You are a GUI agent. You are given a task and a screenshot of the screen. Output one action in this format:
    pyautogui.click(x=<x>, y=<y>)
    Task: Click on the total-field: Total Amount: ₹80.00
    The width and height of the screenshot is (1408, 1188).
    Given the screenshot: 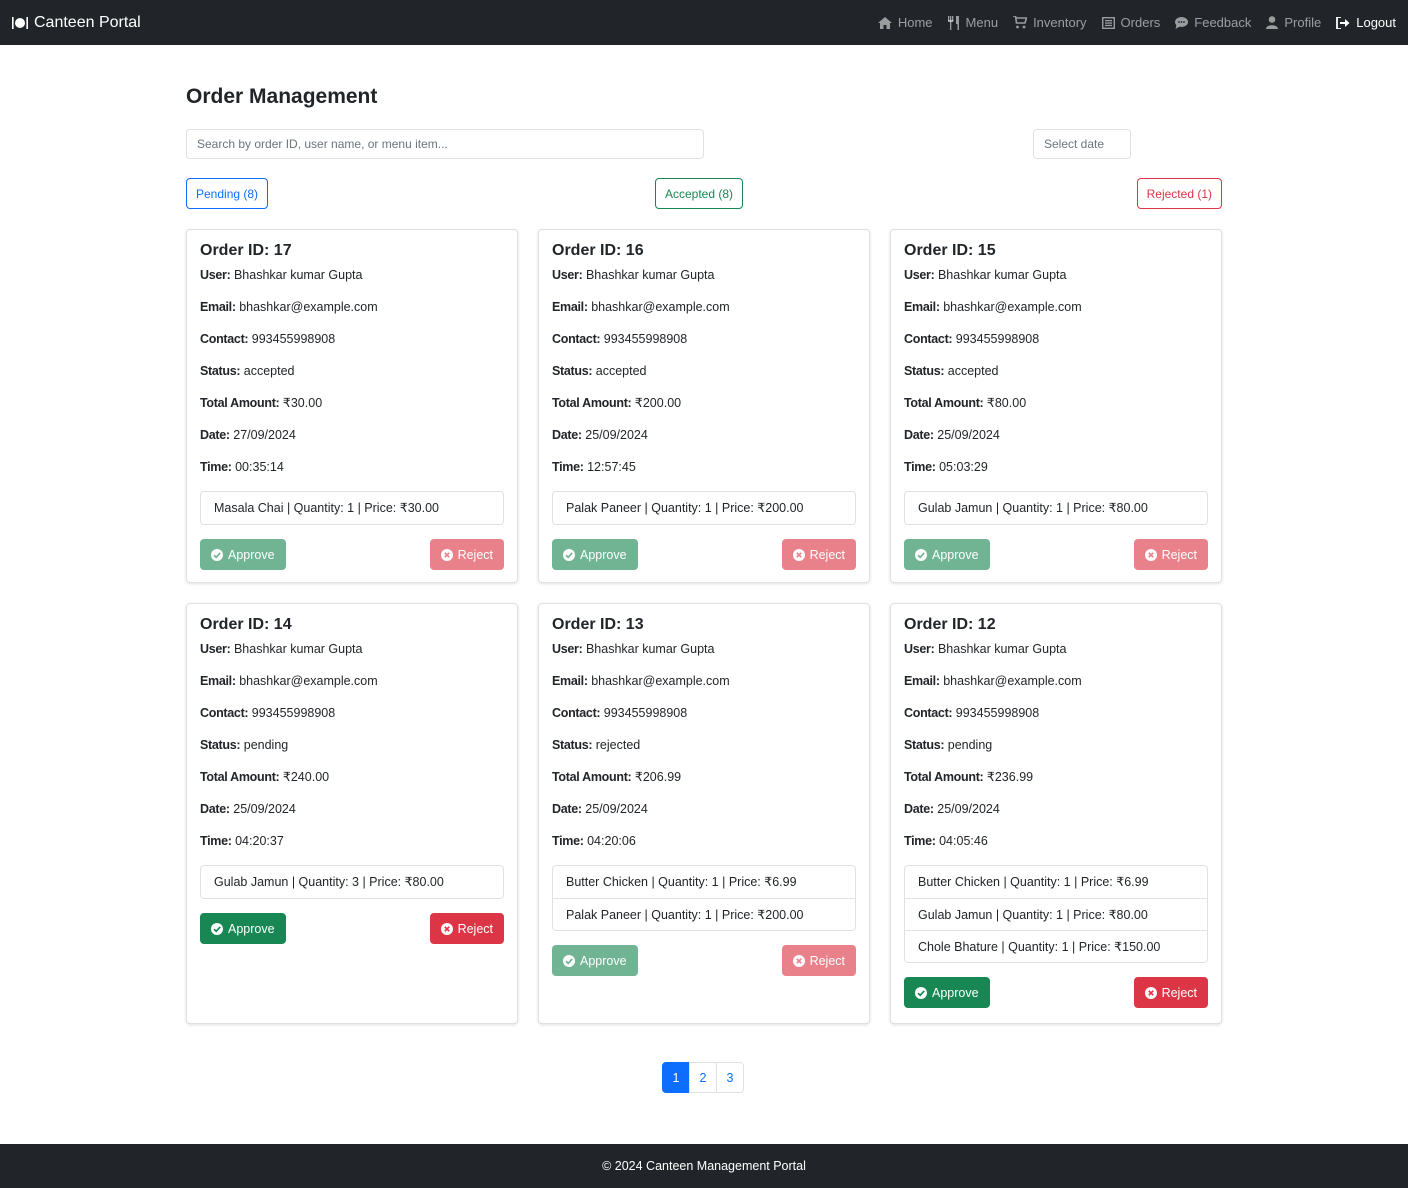 What is the action you would take?
    pyautogui.click(x=1056, y=403)
    